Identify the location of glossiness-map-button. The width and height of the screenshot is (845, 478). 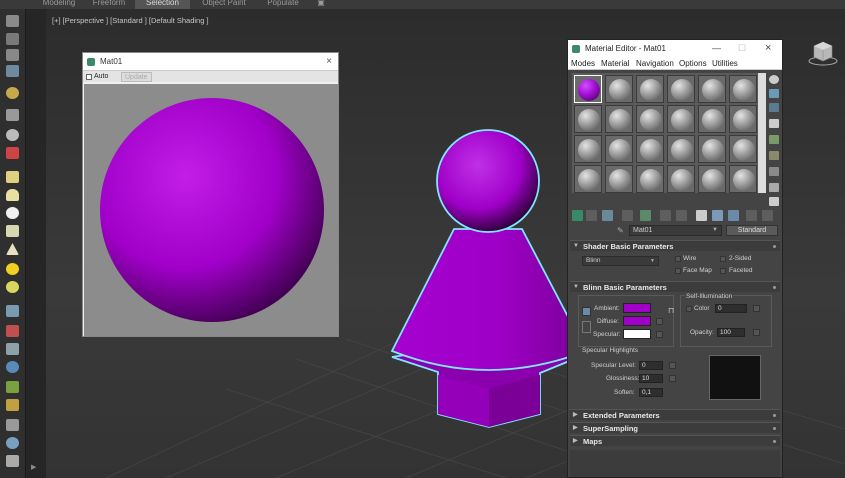
(672, 378).